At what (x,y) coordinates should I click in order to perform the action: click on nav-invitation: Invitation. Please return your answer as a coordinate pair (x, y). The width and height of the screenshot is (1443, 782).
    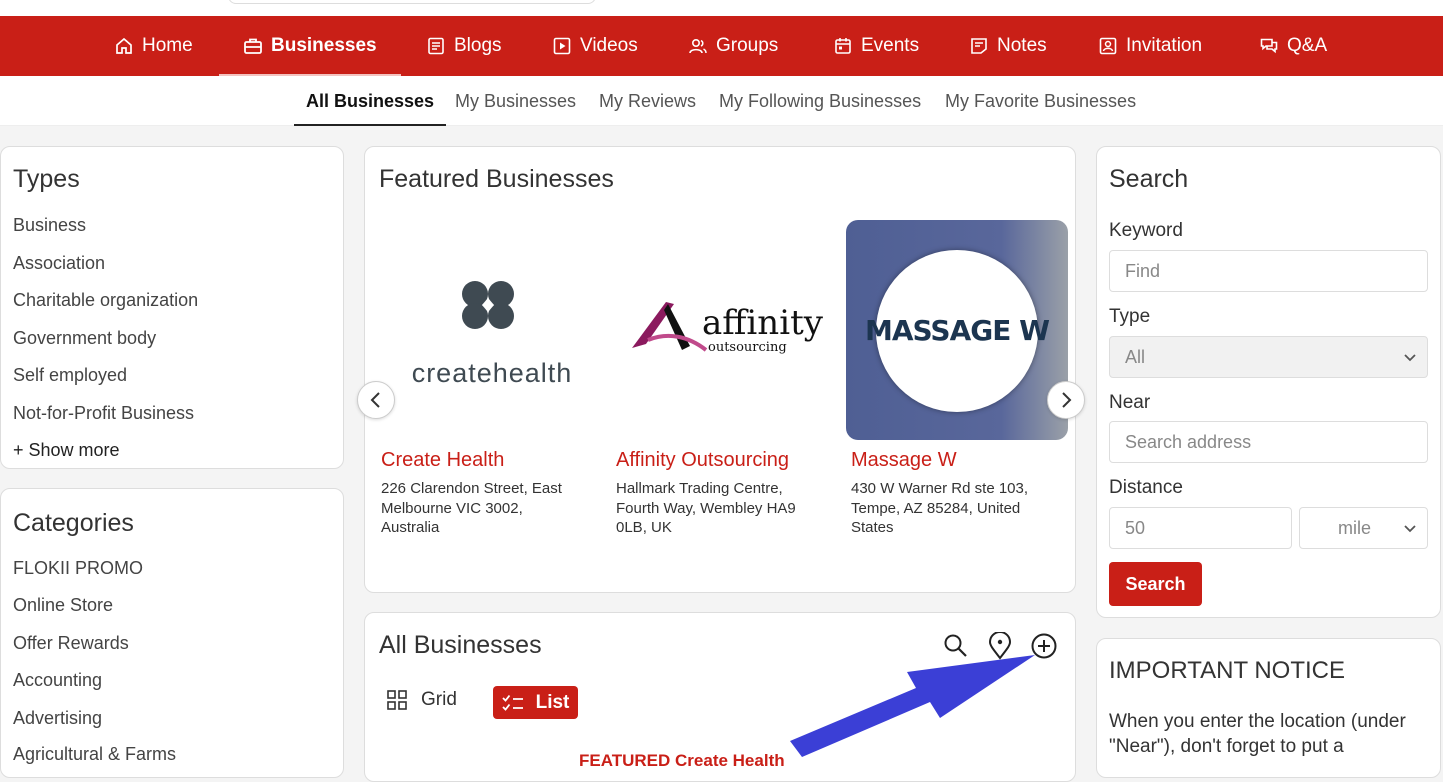
    Looking at the image, I should click on (1150, 46).